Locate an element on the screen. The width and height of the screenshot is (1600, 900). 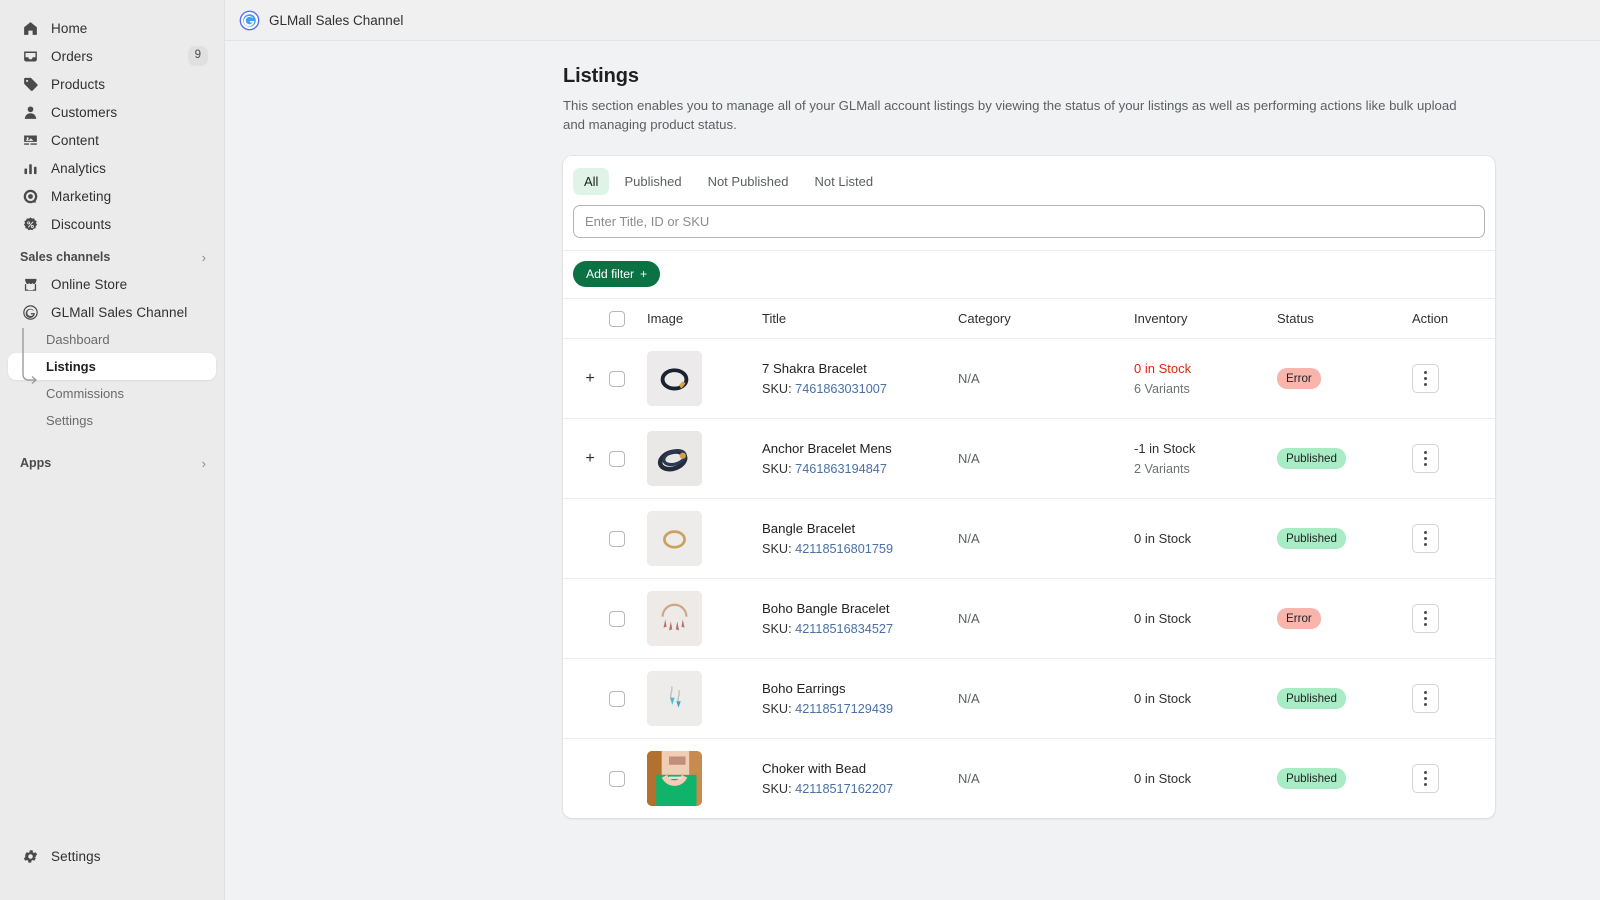
sidebar-item-analytics: Analytics is located at coordinates (112, 168).